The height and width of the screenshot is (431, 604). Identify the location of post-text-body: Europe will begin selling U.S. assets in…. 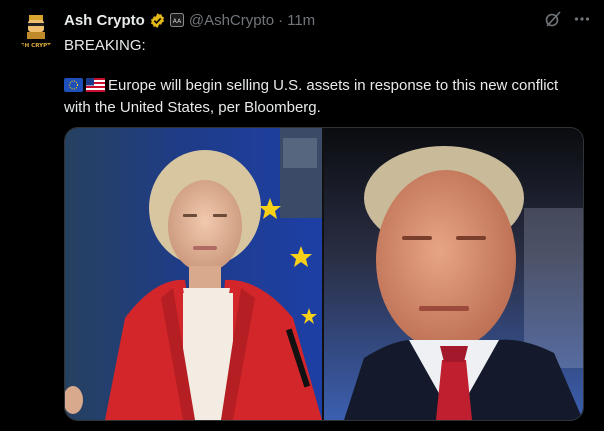
(324, 97).